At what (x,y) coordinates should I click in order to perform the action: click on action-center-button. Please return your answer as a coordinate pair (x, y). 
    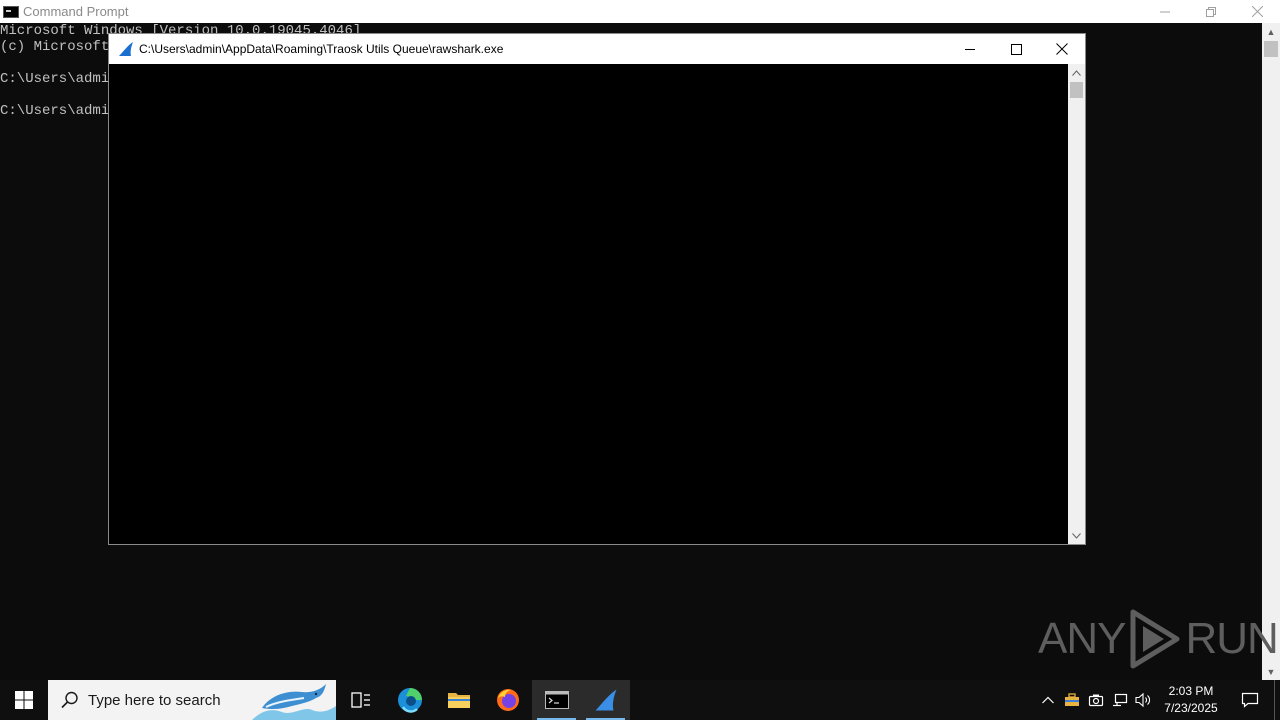
    Looking at the image, I should click on (1250, 700).